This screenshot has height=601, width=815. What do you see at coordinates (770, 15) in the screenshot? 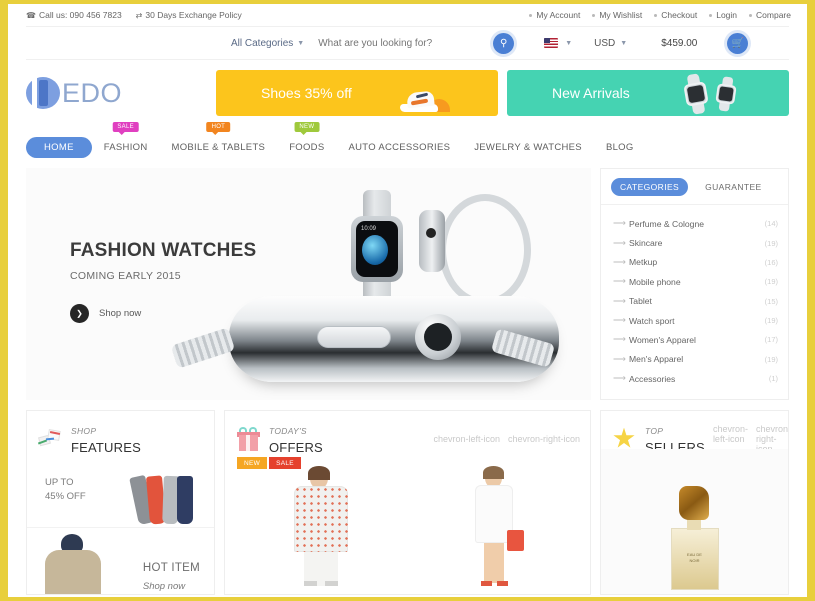
I see `link-compare: Compare` at bounding box center [770, 15].